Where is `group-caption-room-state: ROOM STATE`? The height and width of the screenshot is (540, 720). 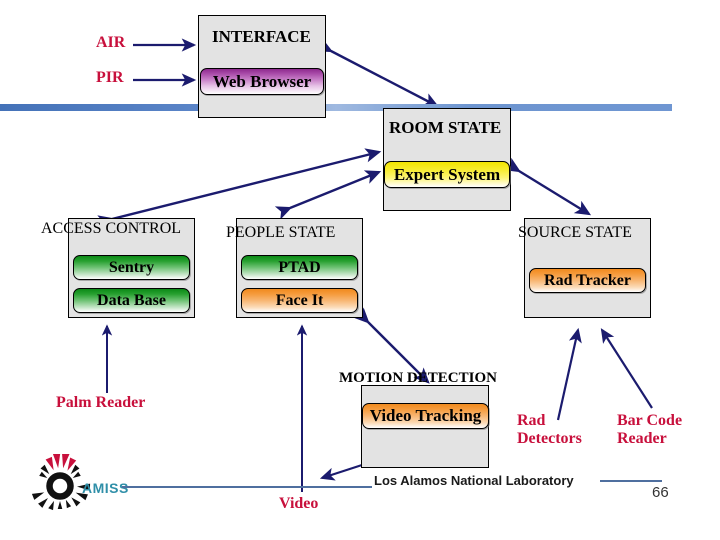
group-caption-room-state: ROOM STATE is located at coordinates (445, 127).